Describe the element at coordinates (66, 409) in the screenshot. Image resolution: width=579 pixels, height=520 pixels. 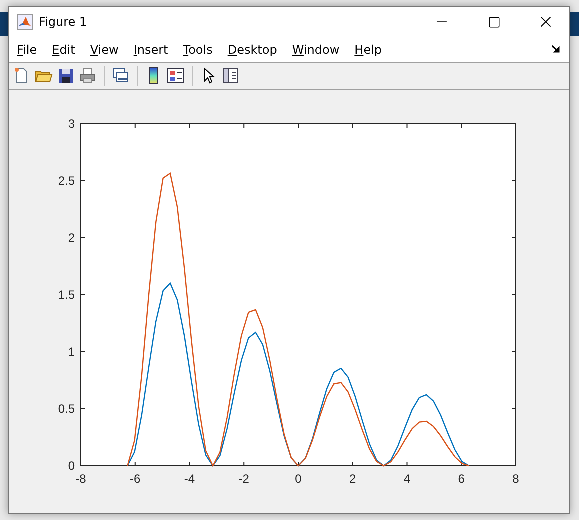
I see `y-tick-label: 0.5` at that location.